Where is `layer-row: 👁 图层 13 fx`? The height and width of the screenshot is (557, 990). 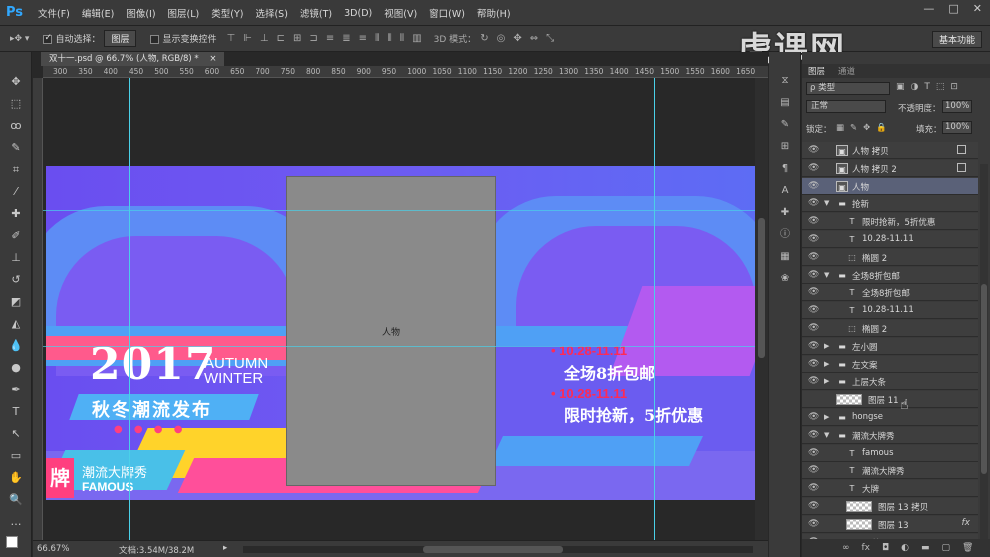
layer-row: 👁 图层 13 fx is located at coordinates (890, 524).